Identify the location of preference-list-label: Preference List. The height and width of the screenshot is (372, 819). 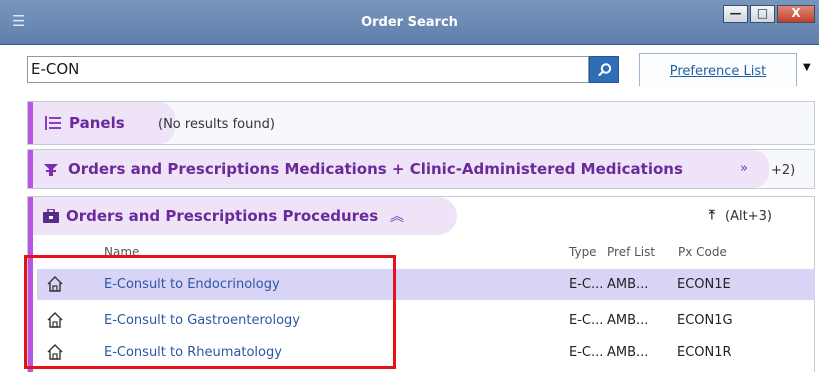
(718, 71).